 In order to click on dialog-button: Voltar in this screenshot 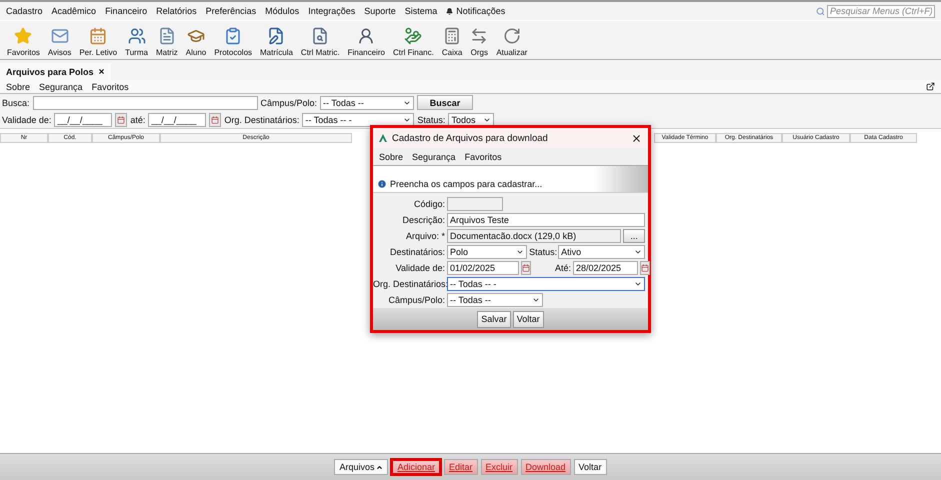, I will do `click(528, 319)`.